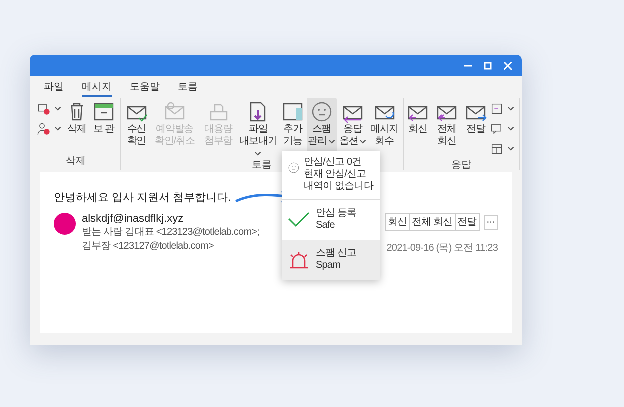  Describe the element at coordinates (145, 89) in the screenshot. I see `ribbon-tab: 도움말` at that location.